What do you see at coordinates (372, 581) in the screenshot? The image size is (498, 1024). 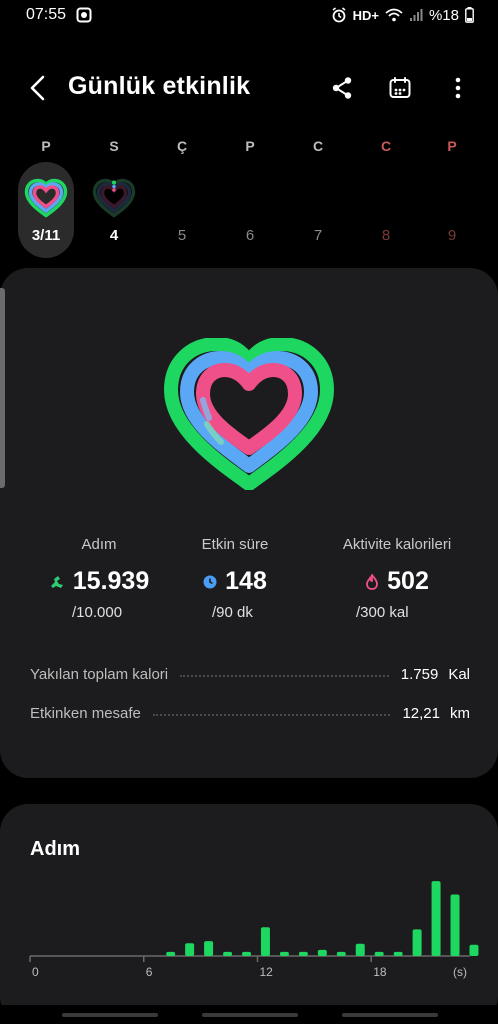 I see `flame-icon` at bounding box center [372, 581].